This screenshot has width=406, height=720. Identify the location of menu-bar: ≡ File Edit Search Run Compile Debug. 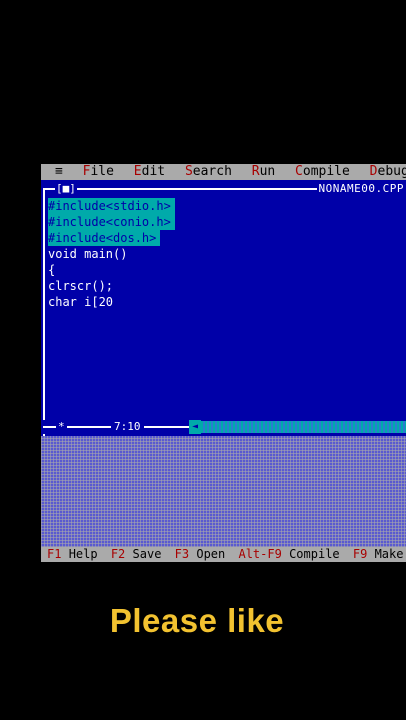
(223, 172).